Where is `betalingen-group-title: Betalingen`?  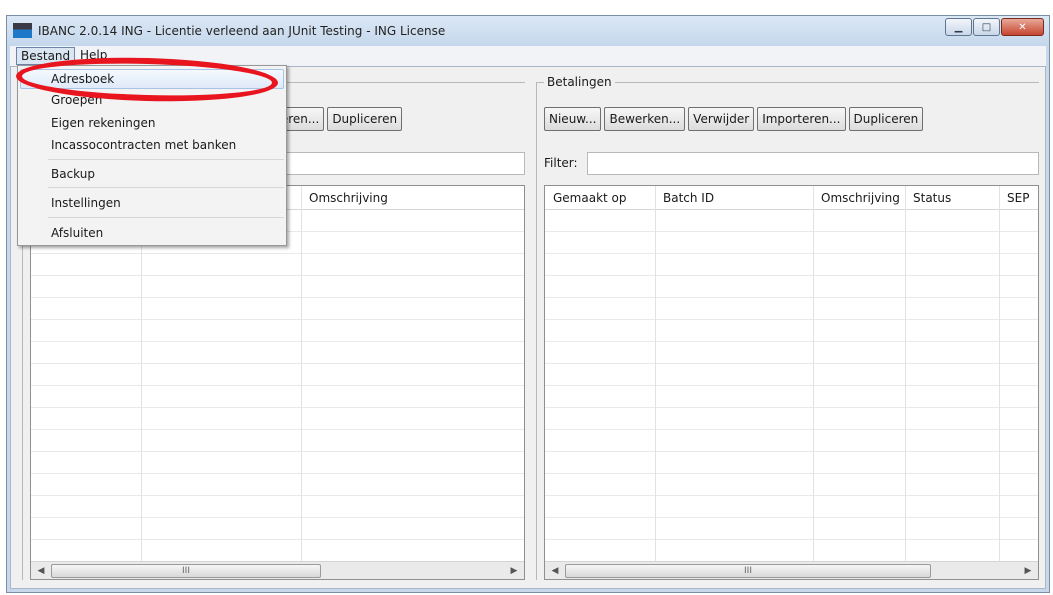 betalingen-group-title: Betalingen is located at coordinates (579, 82).